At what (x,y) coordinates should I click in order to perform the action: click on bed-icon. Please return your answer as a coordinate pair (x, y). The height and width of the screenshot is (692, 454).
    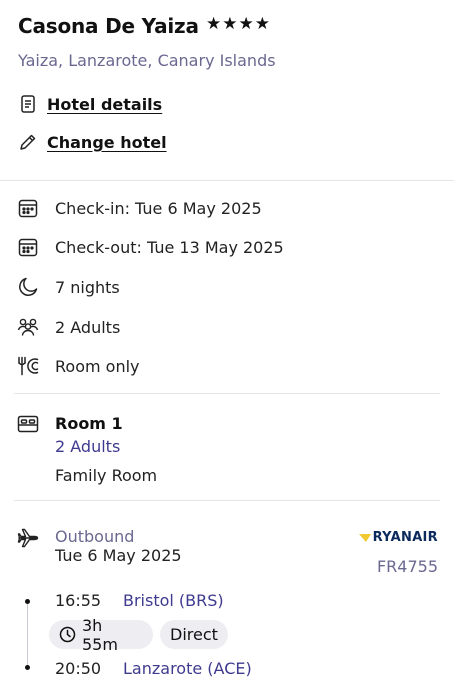
    Looking at the image, I should click on (28, 424).